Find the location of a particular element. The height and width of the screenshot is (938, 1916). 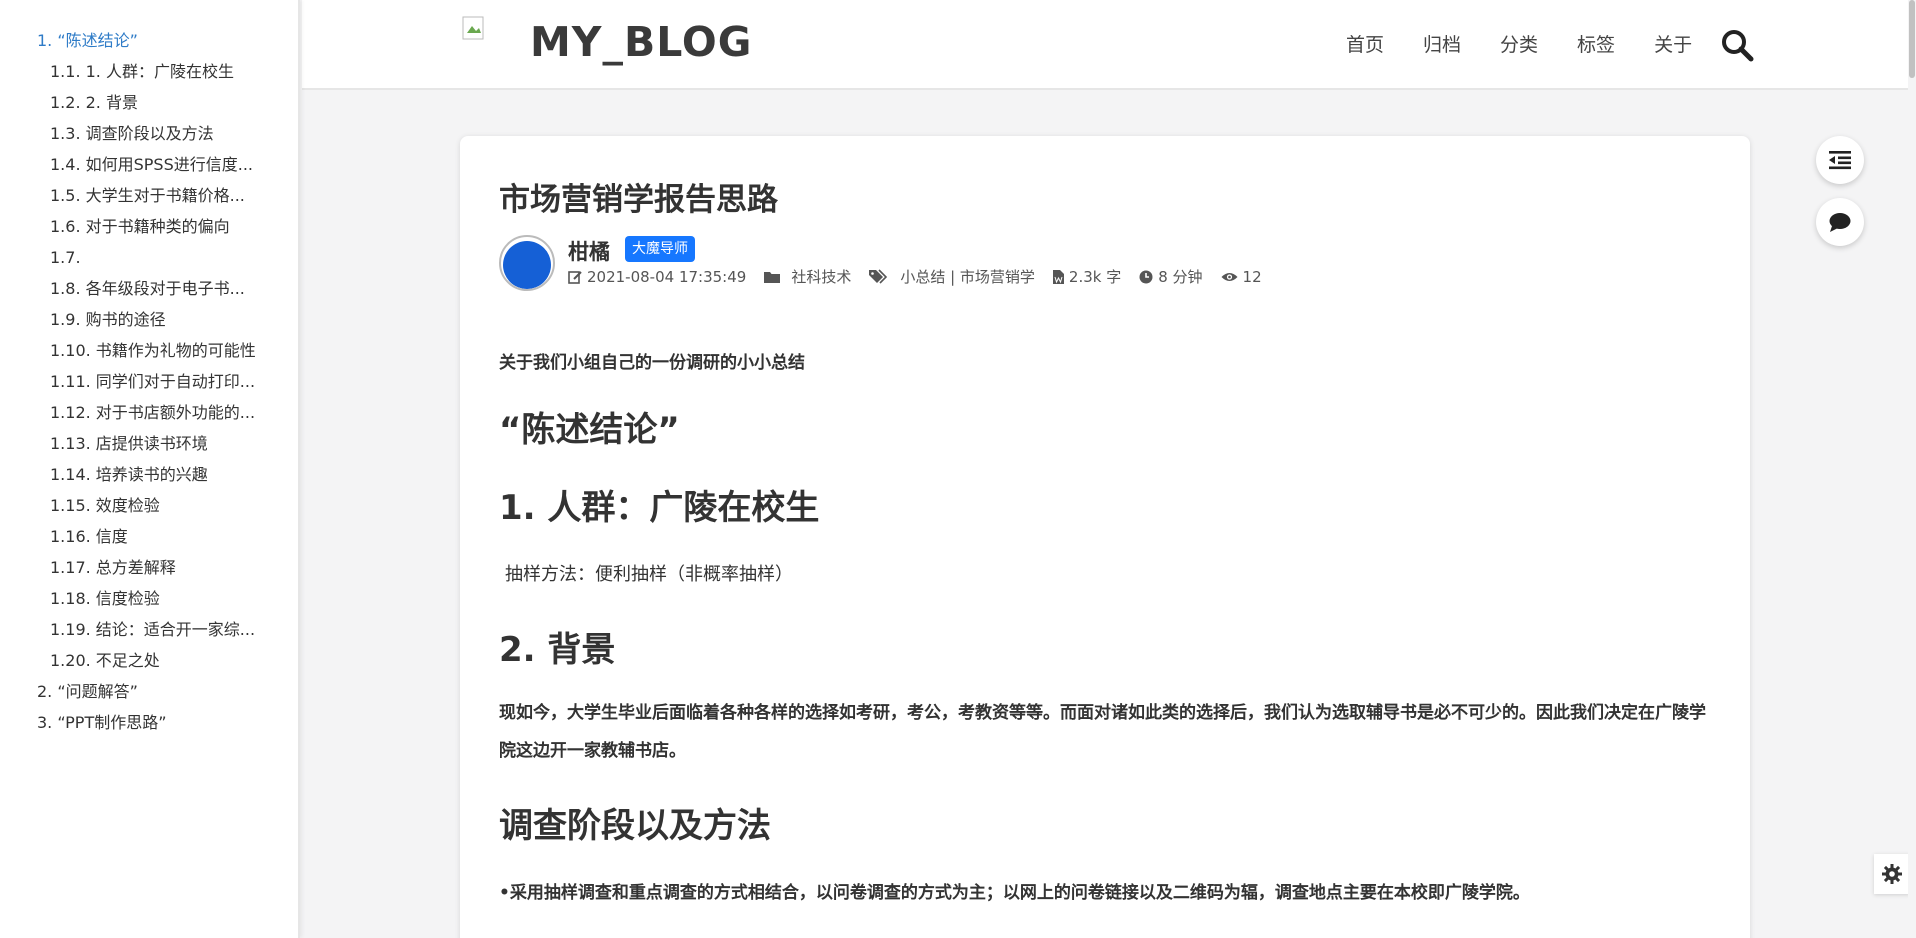

meta-word-count: 2.3k 字 is located at coordinates (1087, 276).